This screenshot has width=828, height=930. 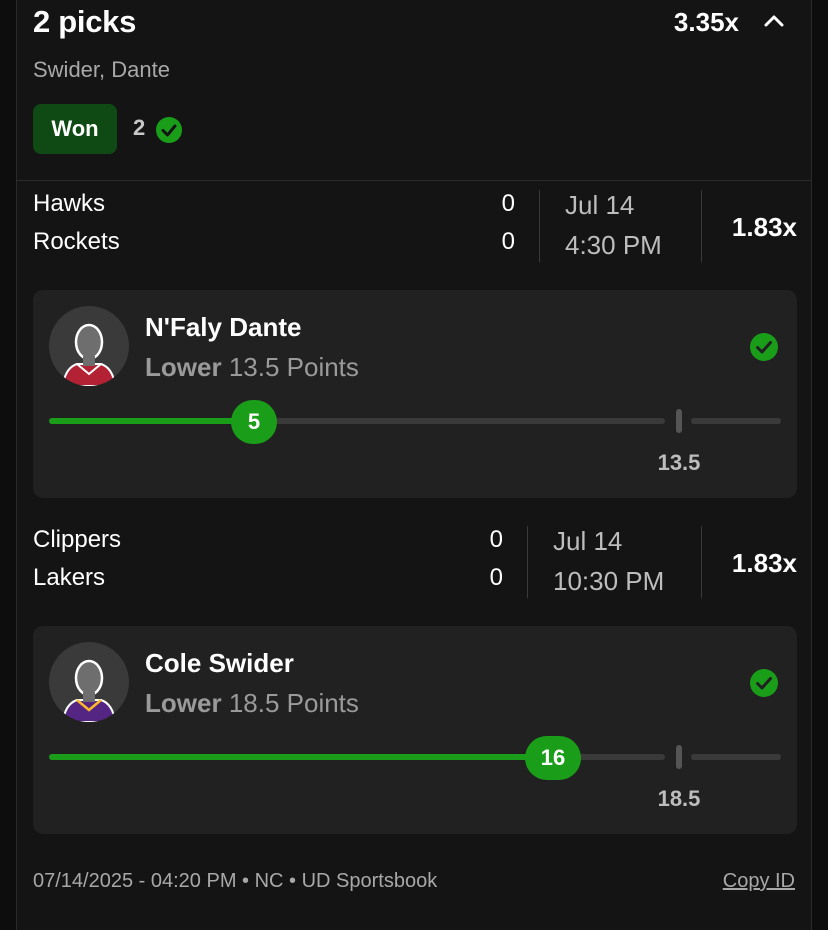 What do you see at coordinates (77, 539) in the screenshot?
I see `team-name: Clippers` at bounding box center [77, 539].